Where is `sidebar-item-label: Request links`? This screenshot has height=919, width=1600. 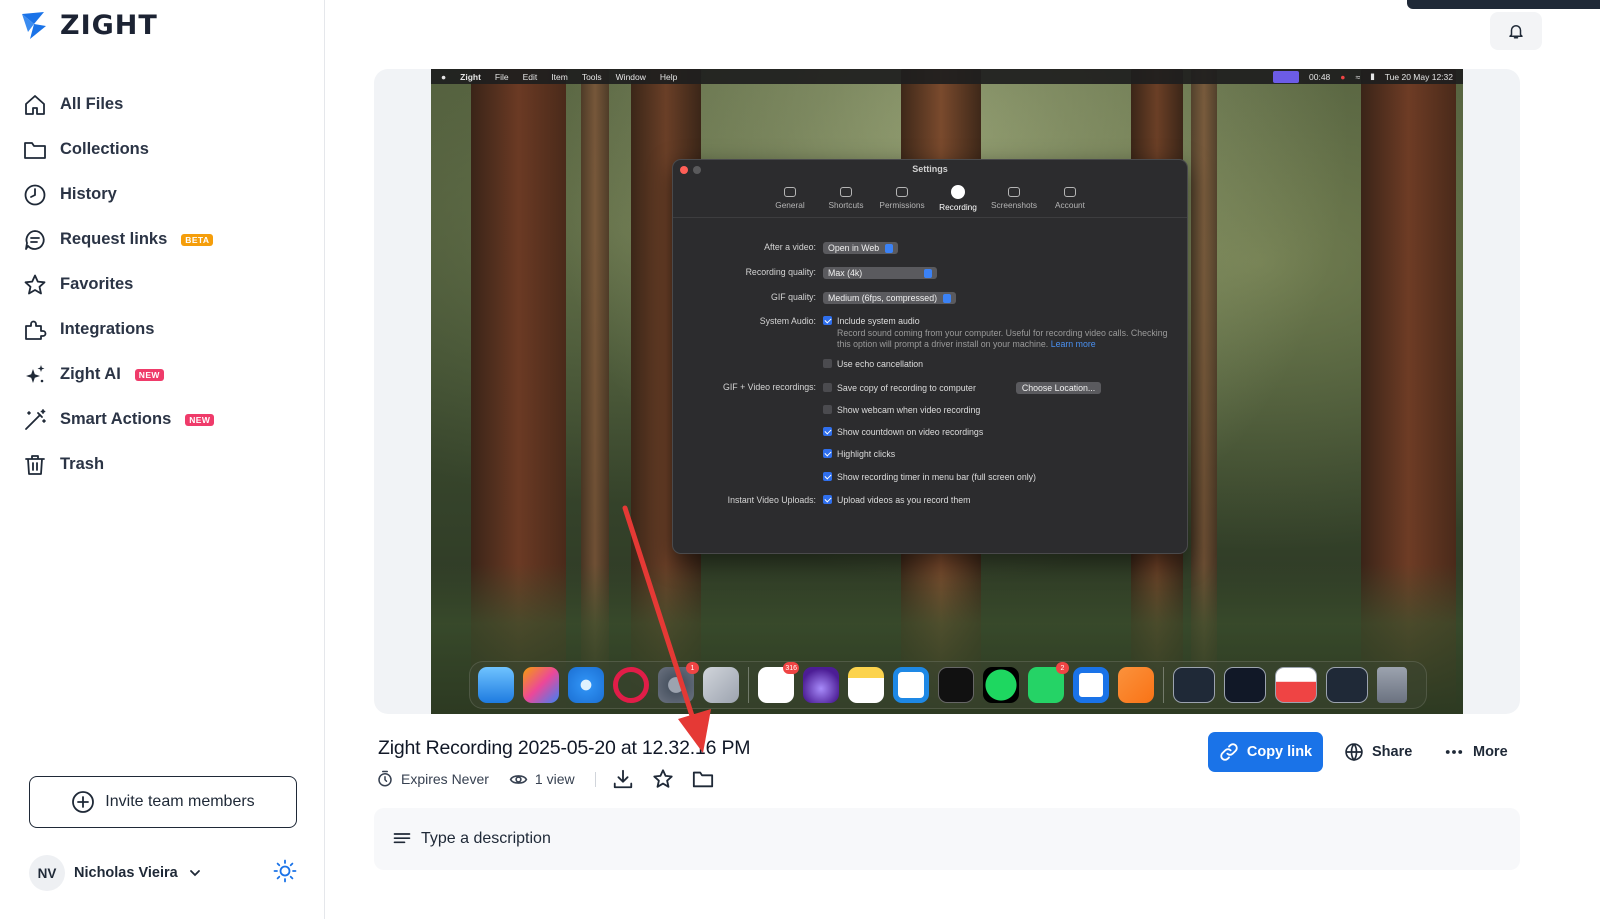 sidebar-item-label: Request links is located at coordinates (114, 239).